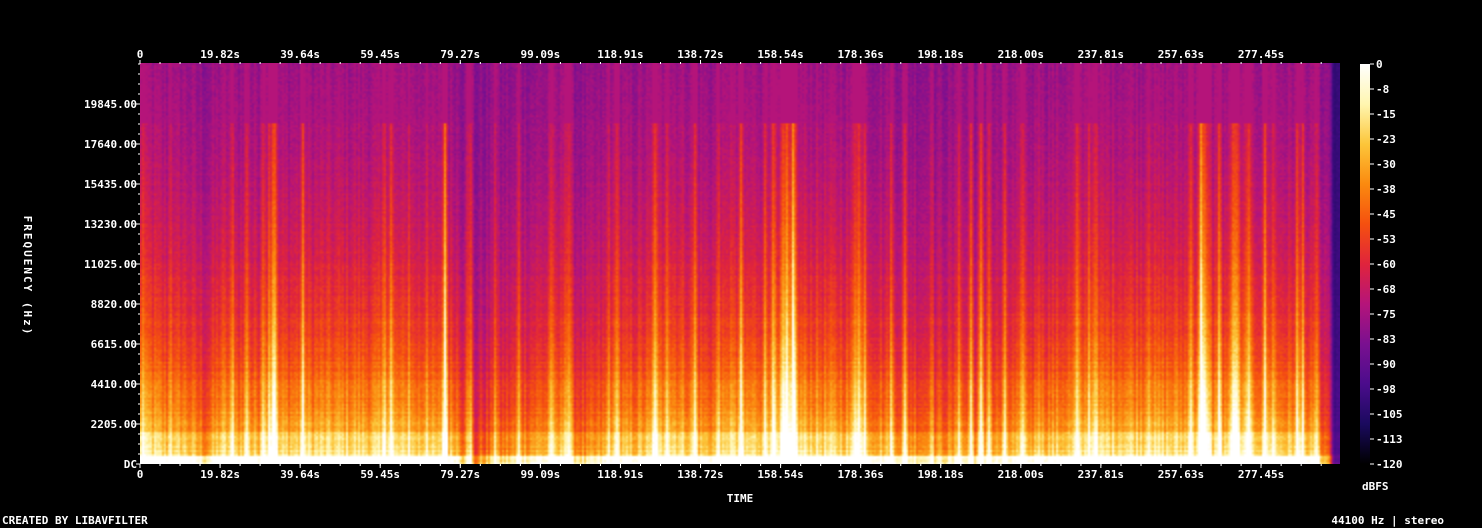  Describe the element at coordinates (1382, 89) in the screenshot. I see `colorbar-tick-label: -8` at that location.